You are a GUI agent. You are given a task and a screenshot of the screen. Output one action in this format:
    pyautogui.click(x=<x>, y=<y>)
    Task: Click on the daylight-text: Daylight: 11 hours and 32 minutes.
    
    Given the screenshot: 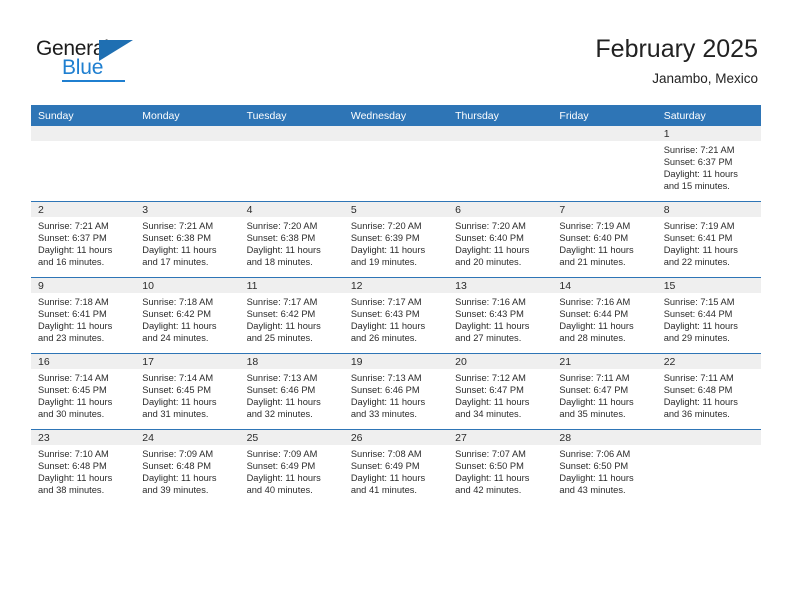 What is the action you would take?
    pyautogui.click(x=283, y=408)
    